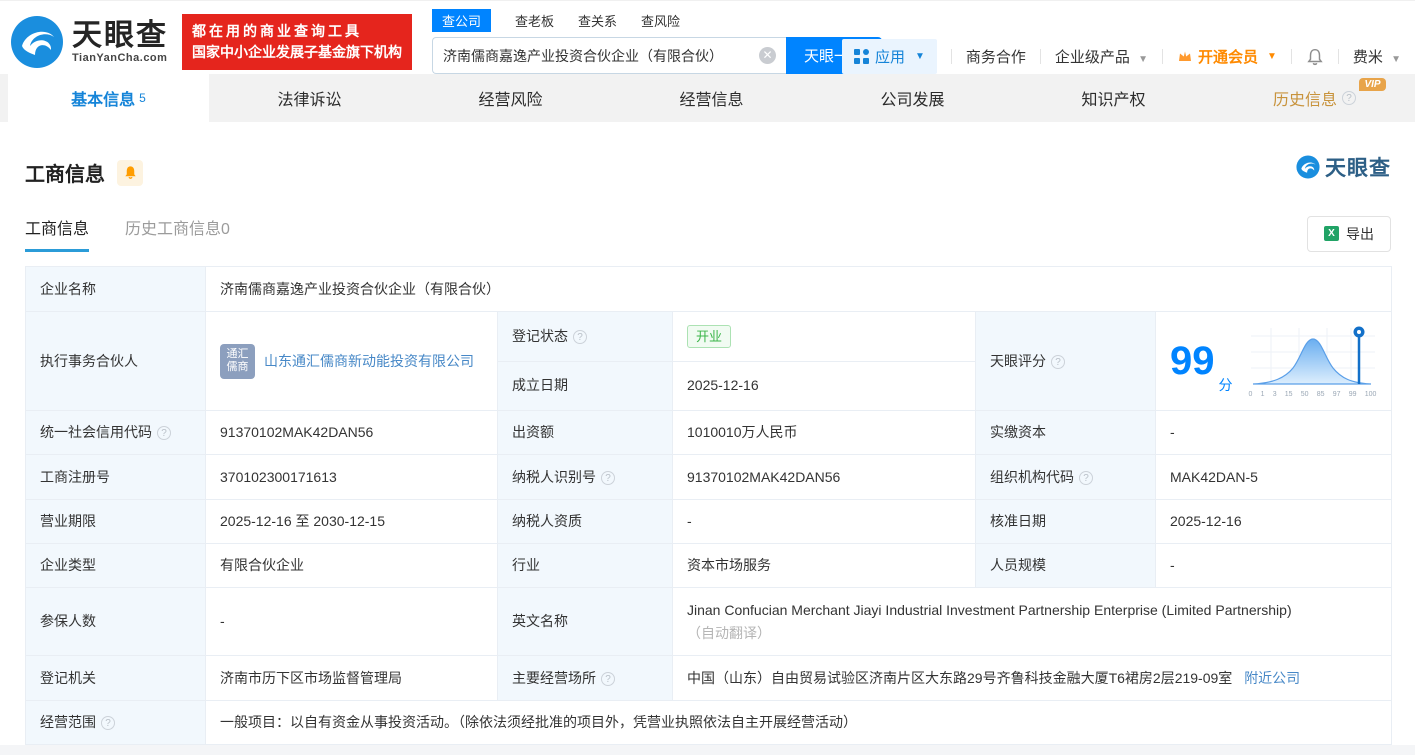 The width and height of the screenshot is (1415, 755). I want to click on insured-value: -, so click(351, 621).